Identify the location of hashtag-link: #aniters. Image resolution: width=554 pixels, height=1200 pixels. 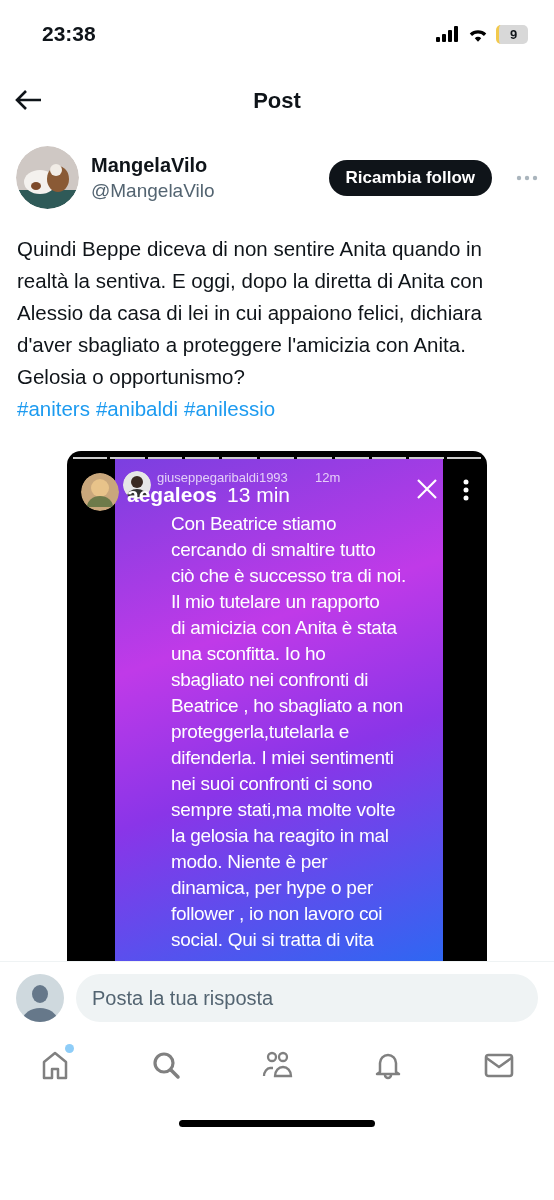
(53, 409).